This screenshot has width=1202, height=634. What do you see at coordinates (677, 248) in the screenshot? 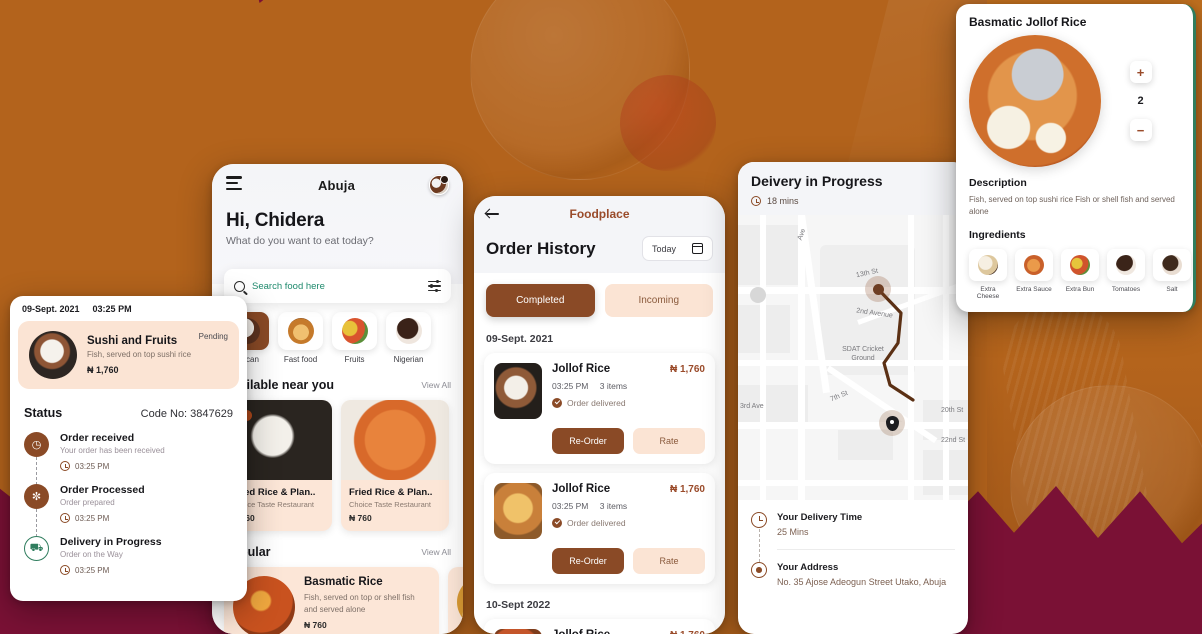
I see `date-filter-dropdown: Today` at bounding box center [677, 248].